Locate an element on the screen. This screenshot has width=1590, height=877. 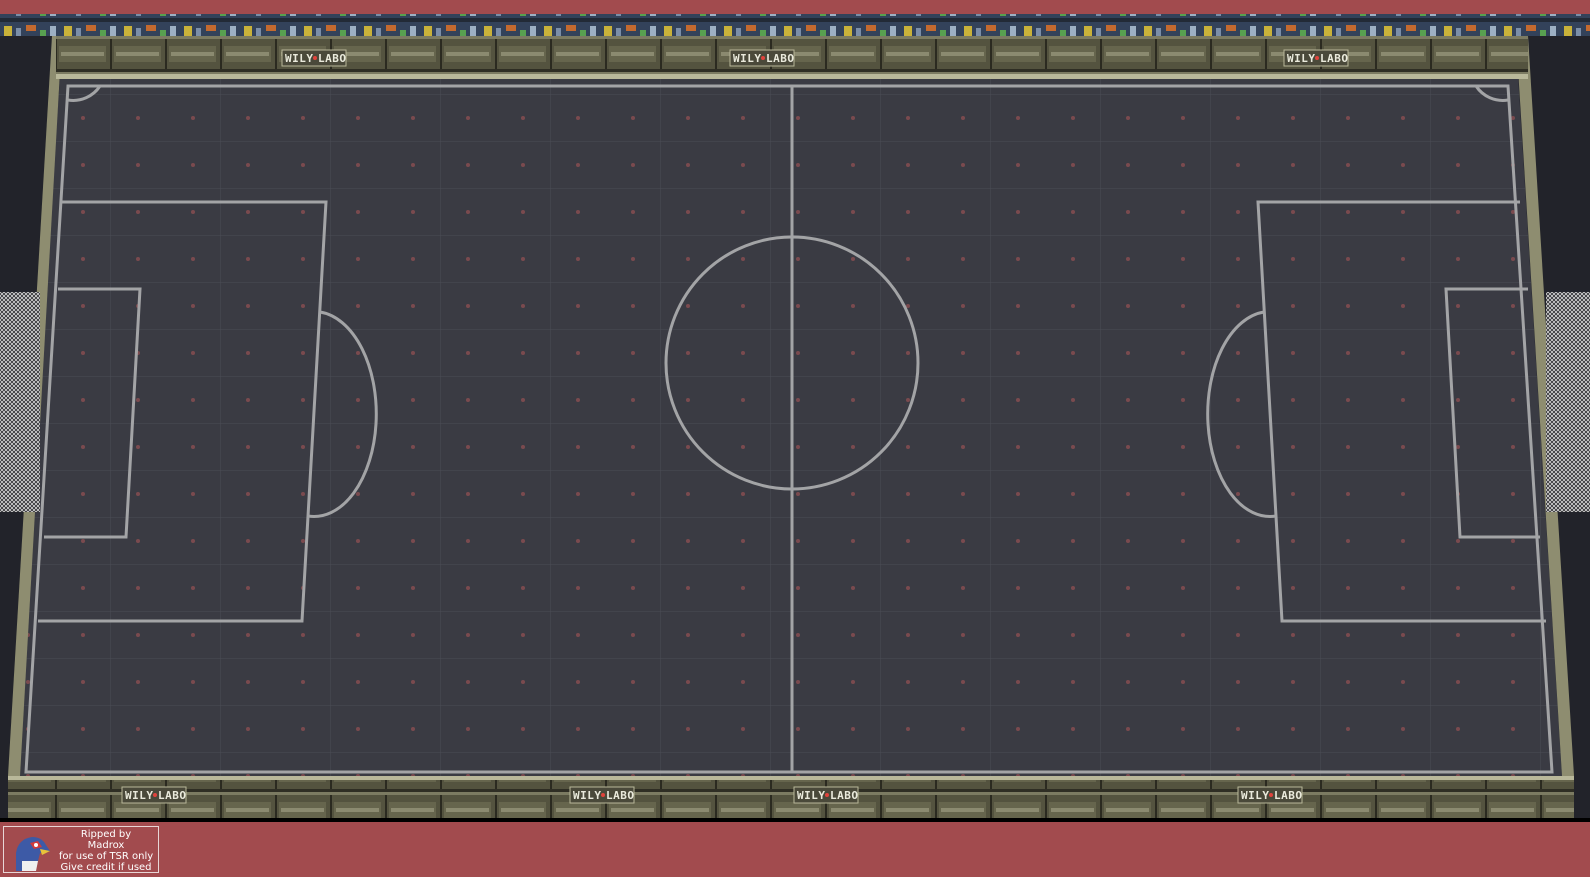
bottom-sign-3: WILY LABO is located at coordinates (826, 795).